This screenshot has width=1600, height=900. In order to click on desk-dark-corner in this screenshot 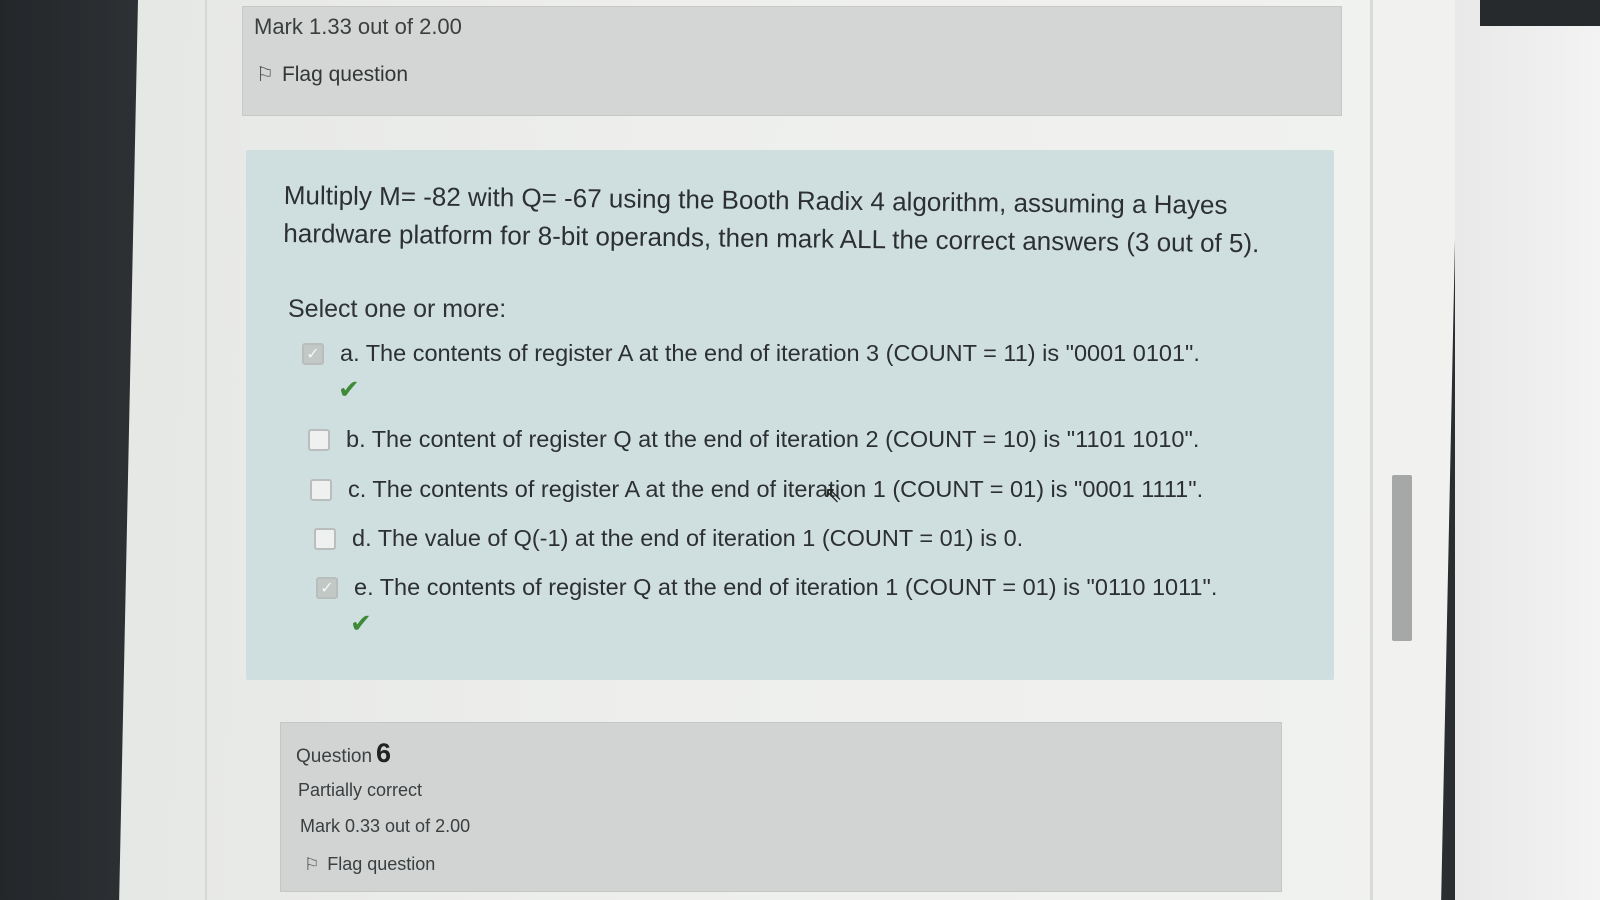, I will do `click(1540, 13)`.